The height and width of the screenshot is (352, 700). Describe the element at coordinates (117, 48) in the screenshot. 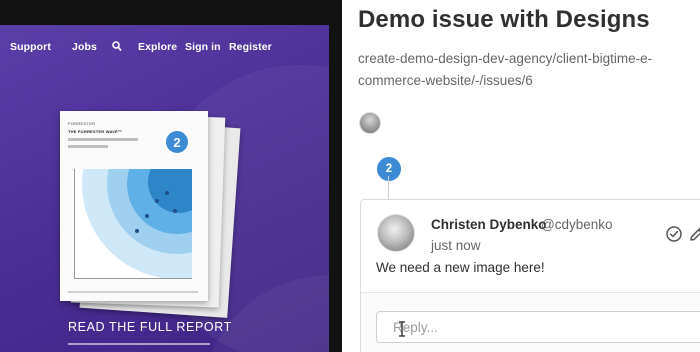

I see `search-icon` at that location.